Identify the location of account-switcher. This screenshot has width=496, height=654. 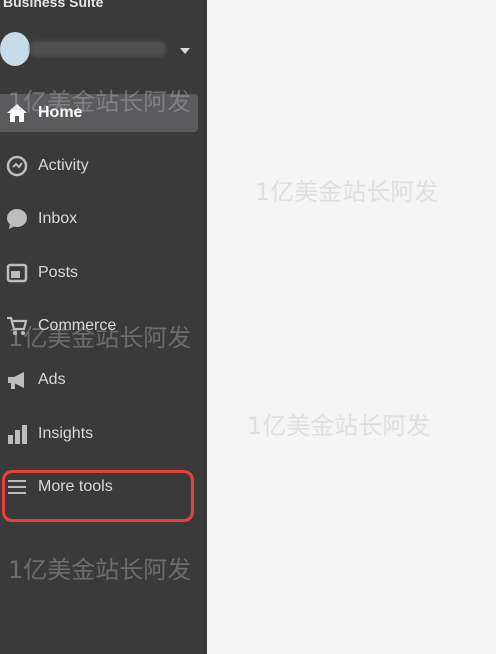
(100, 50).